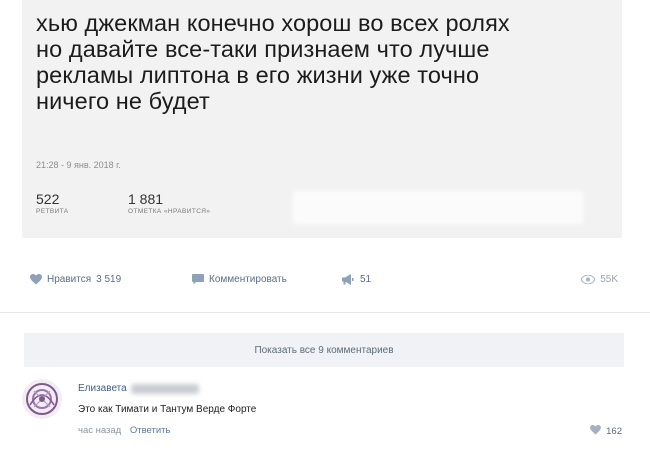 Image resolution: width=650 pixels, height=460 pixels. What do you see at coordinates (164, 388) in the screenshot?
I see `redacted-surname` at bounding box center [164, 388].